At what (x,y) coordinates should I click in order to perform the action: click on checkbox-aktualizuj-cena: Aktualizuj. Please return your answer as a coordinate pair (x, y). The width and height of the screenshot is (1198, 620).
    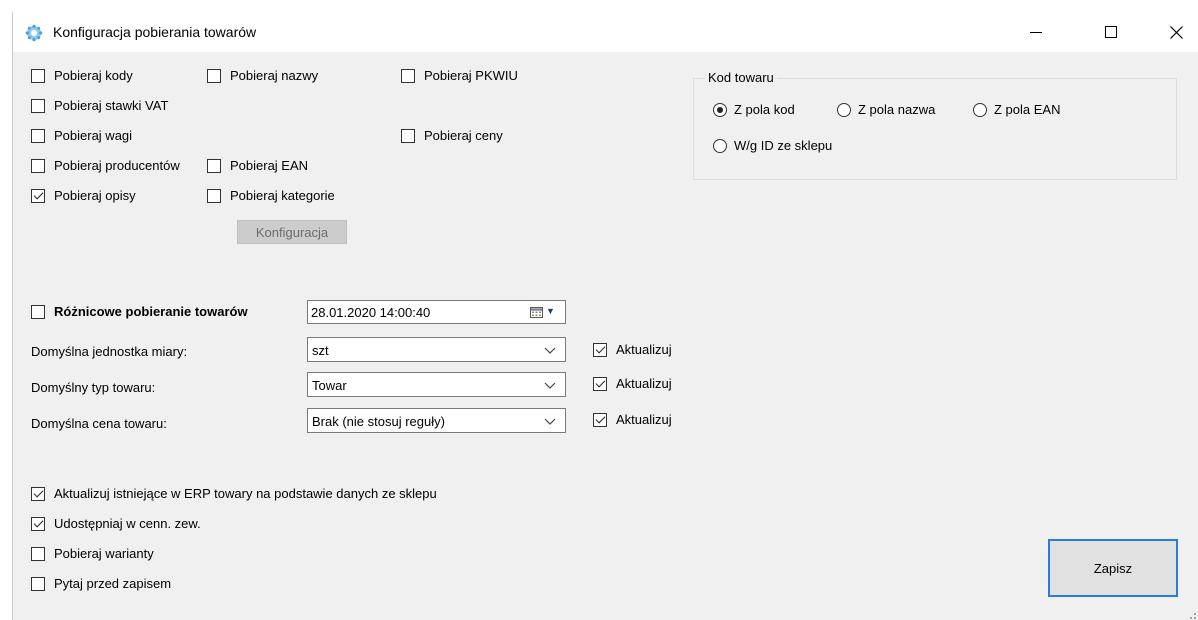
    Looking at the image, I should click on (632, 419).